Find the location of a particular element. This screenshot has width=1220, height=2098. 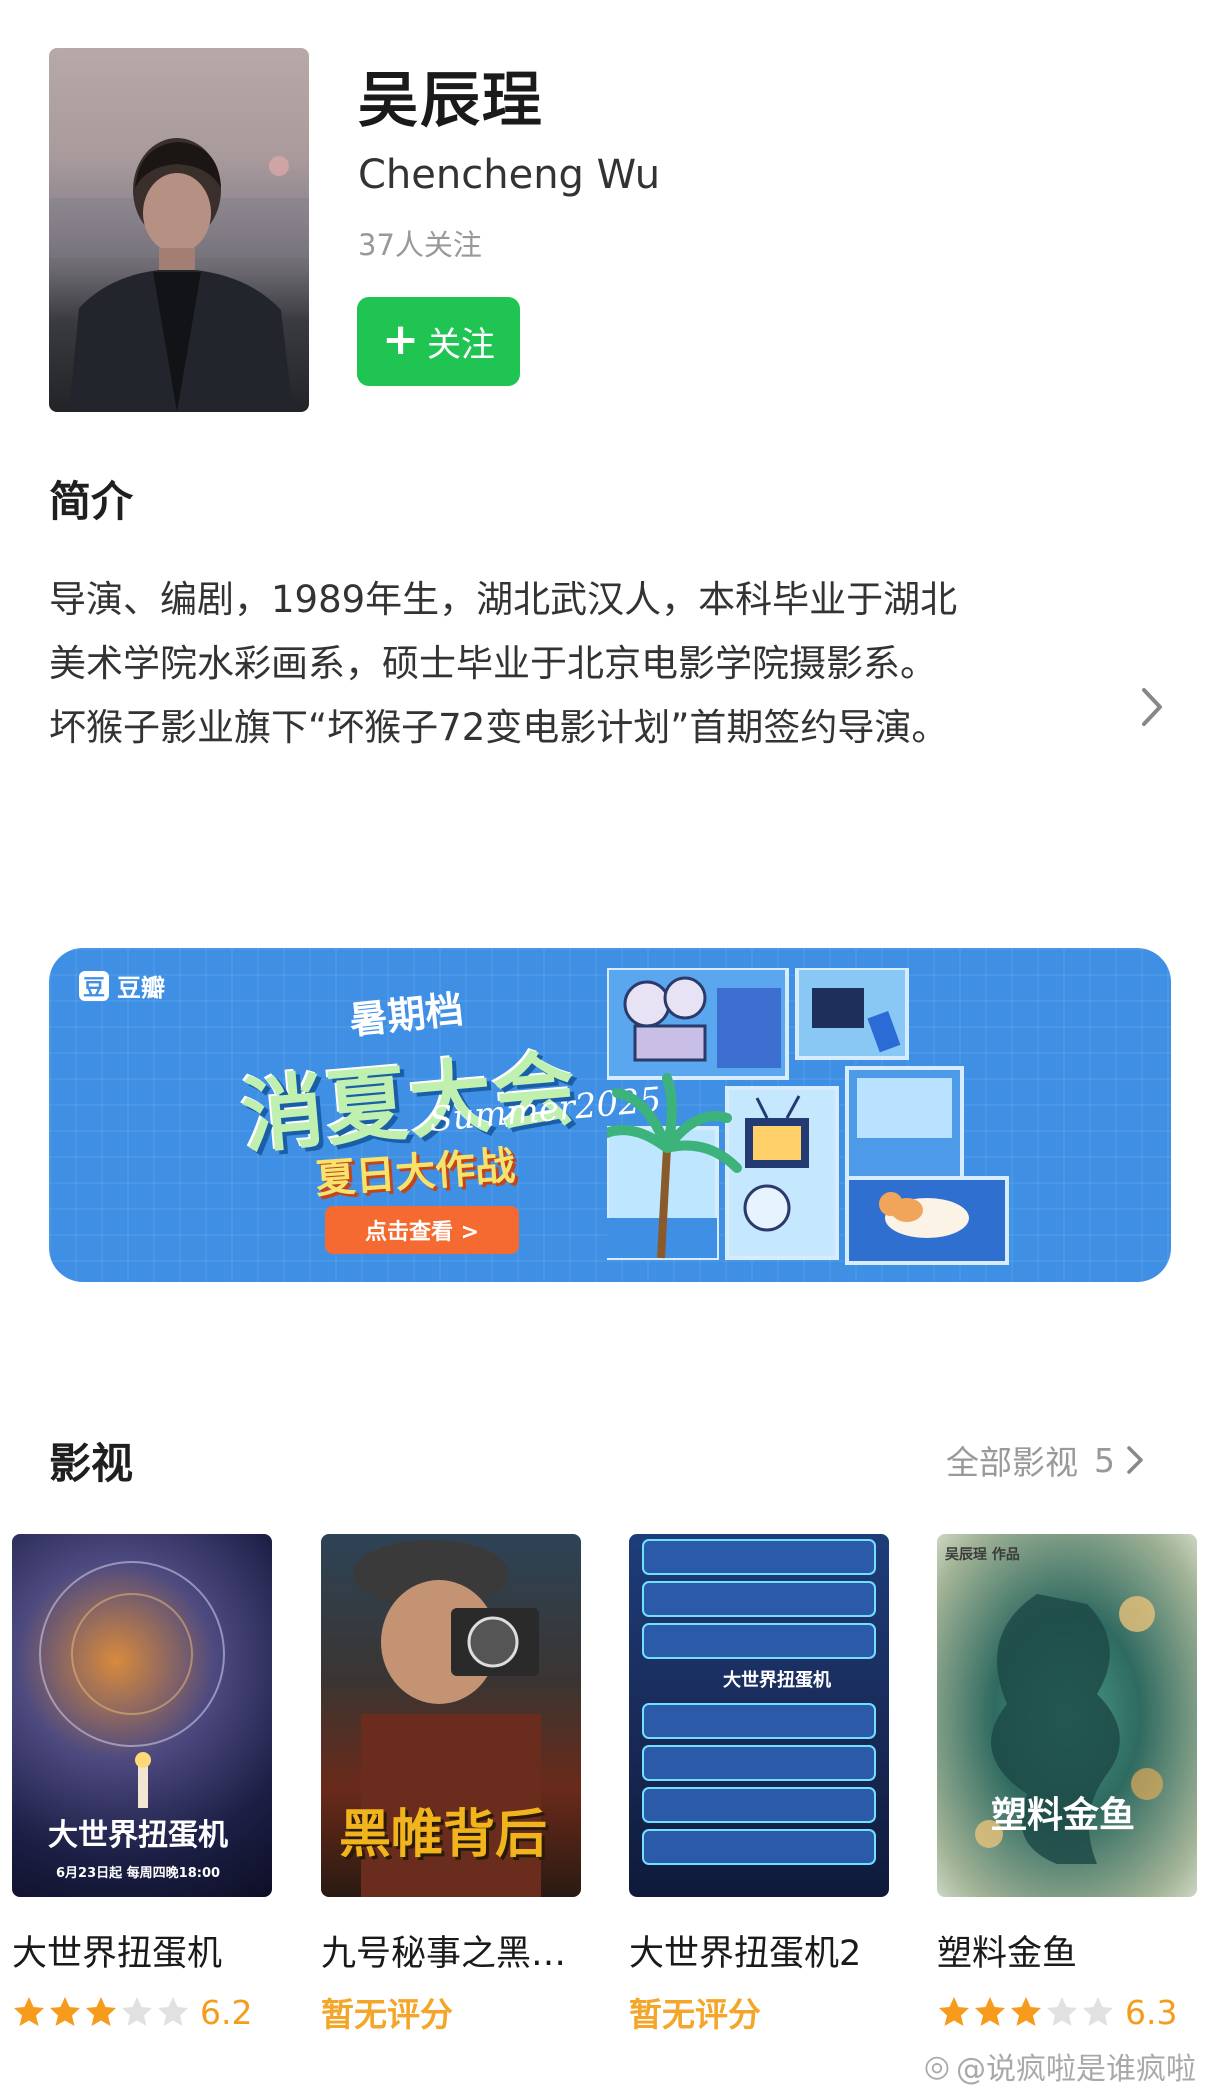

watermark: ◎ @说疯啦是谁疯啦 is located at coordinates (1059, 2068).